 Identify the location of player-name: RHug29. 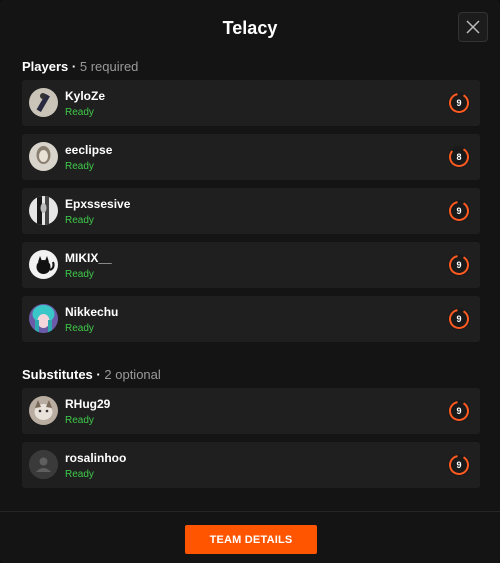
(88, 404).